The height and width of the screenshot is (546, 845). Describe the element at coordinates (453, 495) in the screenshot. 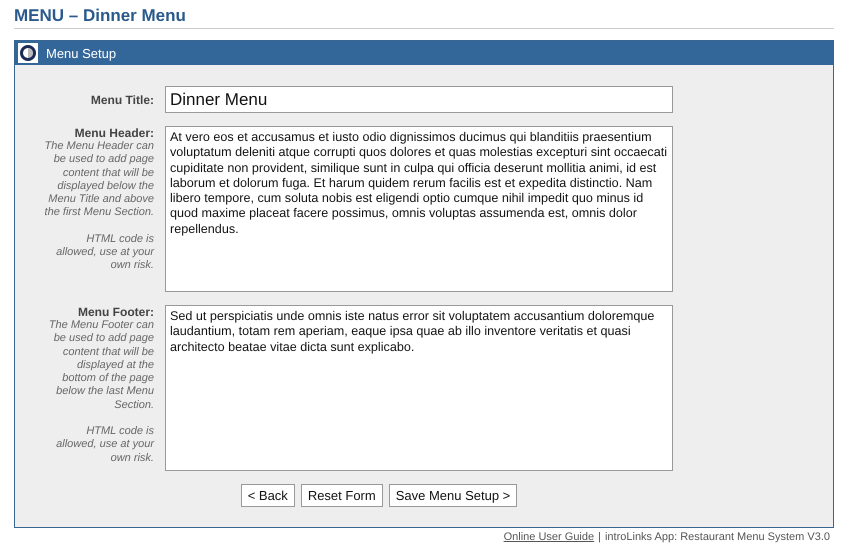

I see `form-button: Save Menu Setup >` at that location.